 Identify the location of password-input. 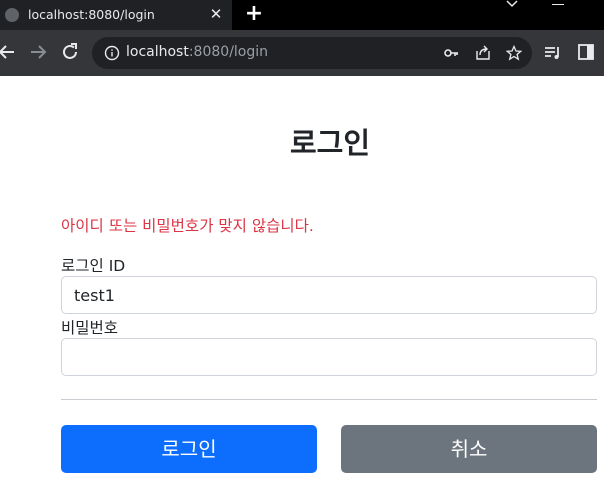
(329, 357).